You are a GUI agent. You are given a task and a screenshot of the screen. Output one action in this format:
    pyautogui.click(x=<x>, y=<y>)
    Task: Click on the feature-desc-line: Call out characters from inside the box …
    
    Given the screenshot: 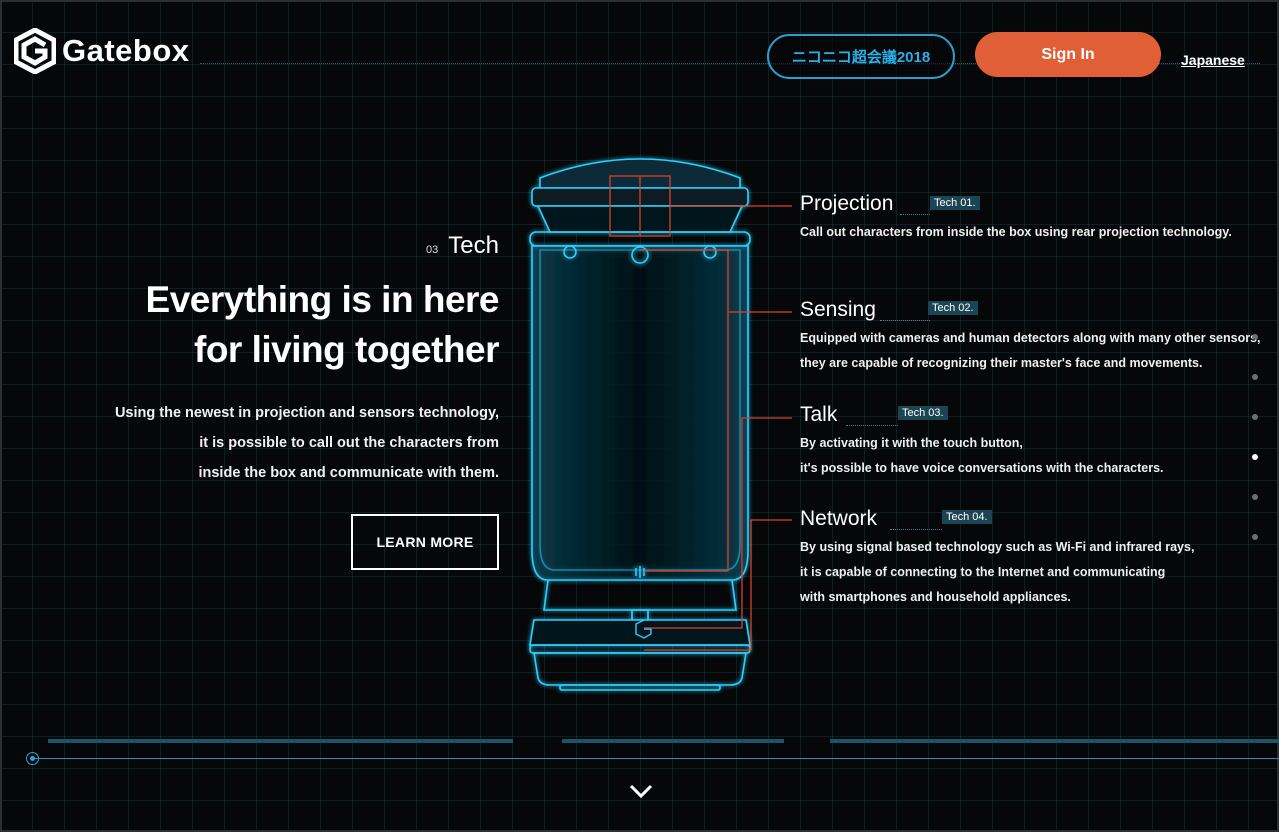 What is the action you would take?
    pyautogui.click(x=1016, y=232)
    